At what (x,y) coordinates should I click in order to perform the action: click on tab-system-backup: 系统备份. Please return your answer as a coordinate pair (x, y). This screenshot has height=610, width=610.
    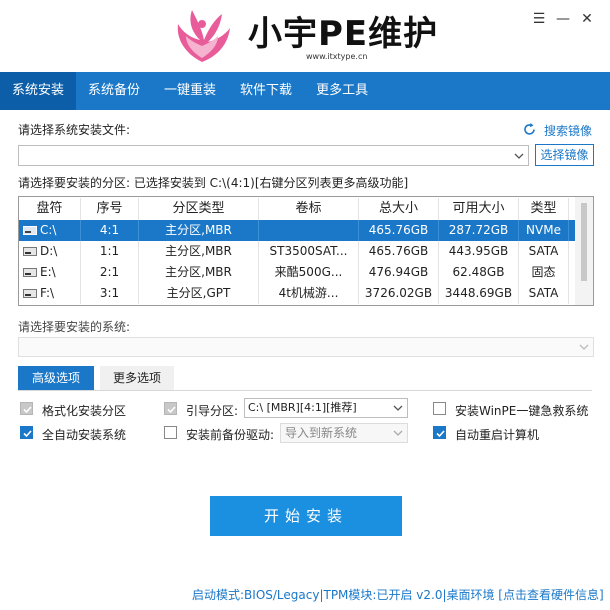
    Looking at the image, I should click on (114, 91).